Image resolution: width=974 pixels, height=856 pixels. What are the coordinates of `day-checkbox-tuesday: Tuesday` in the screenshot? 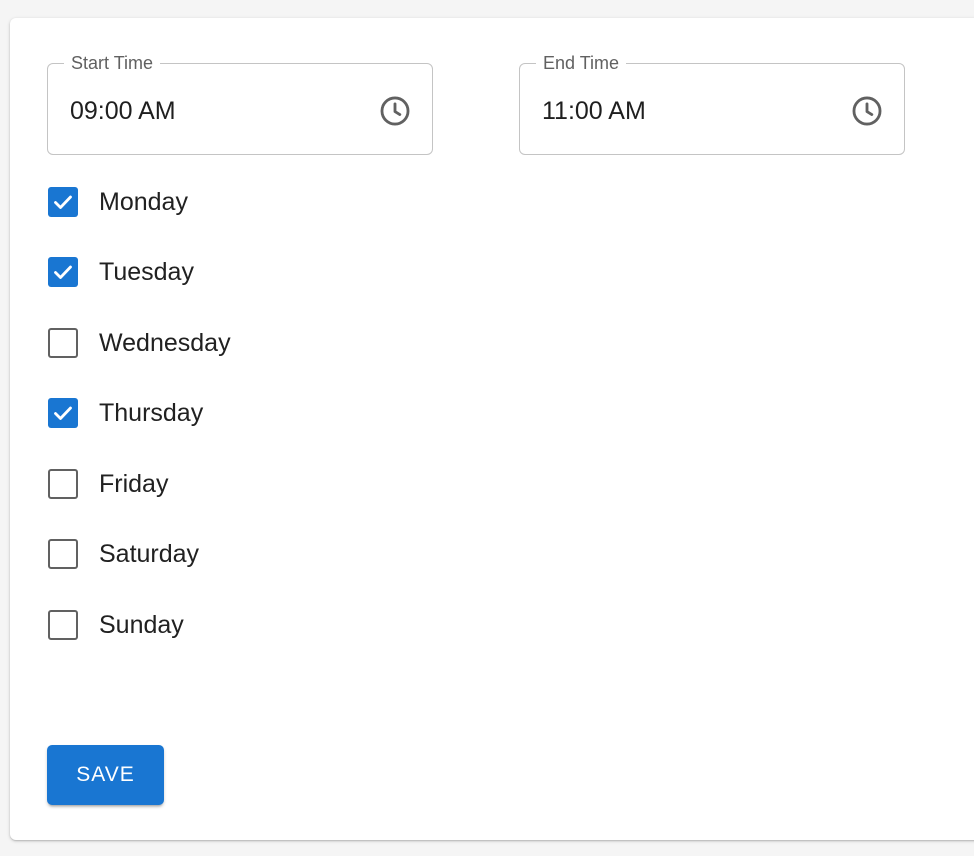 It's located at (121, 272).